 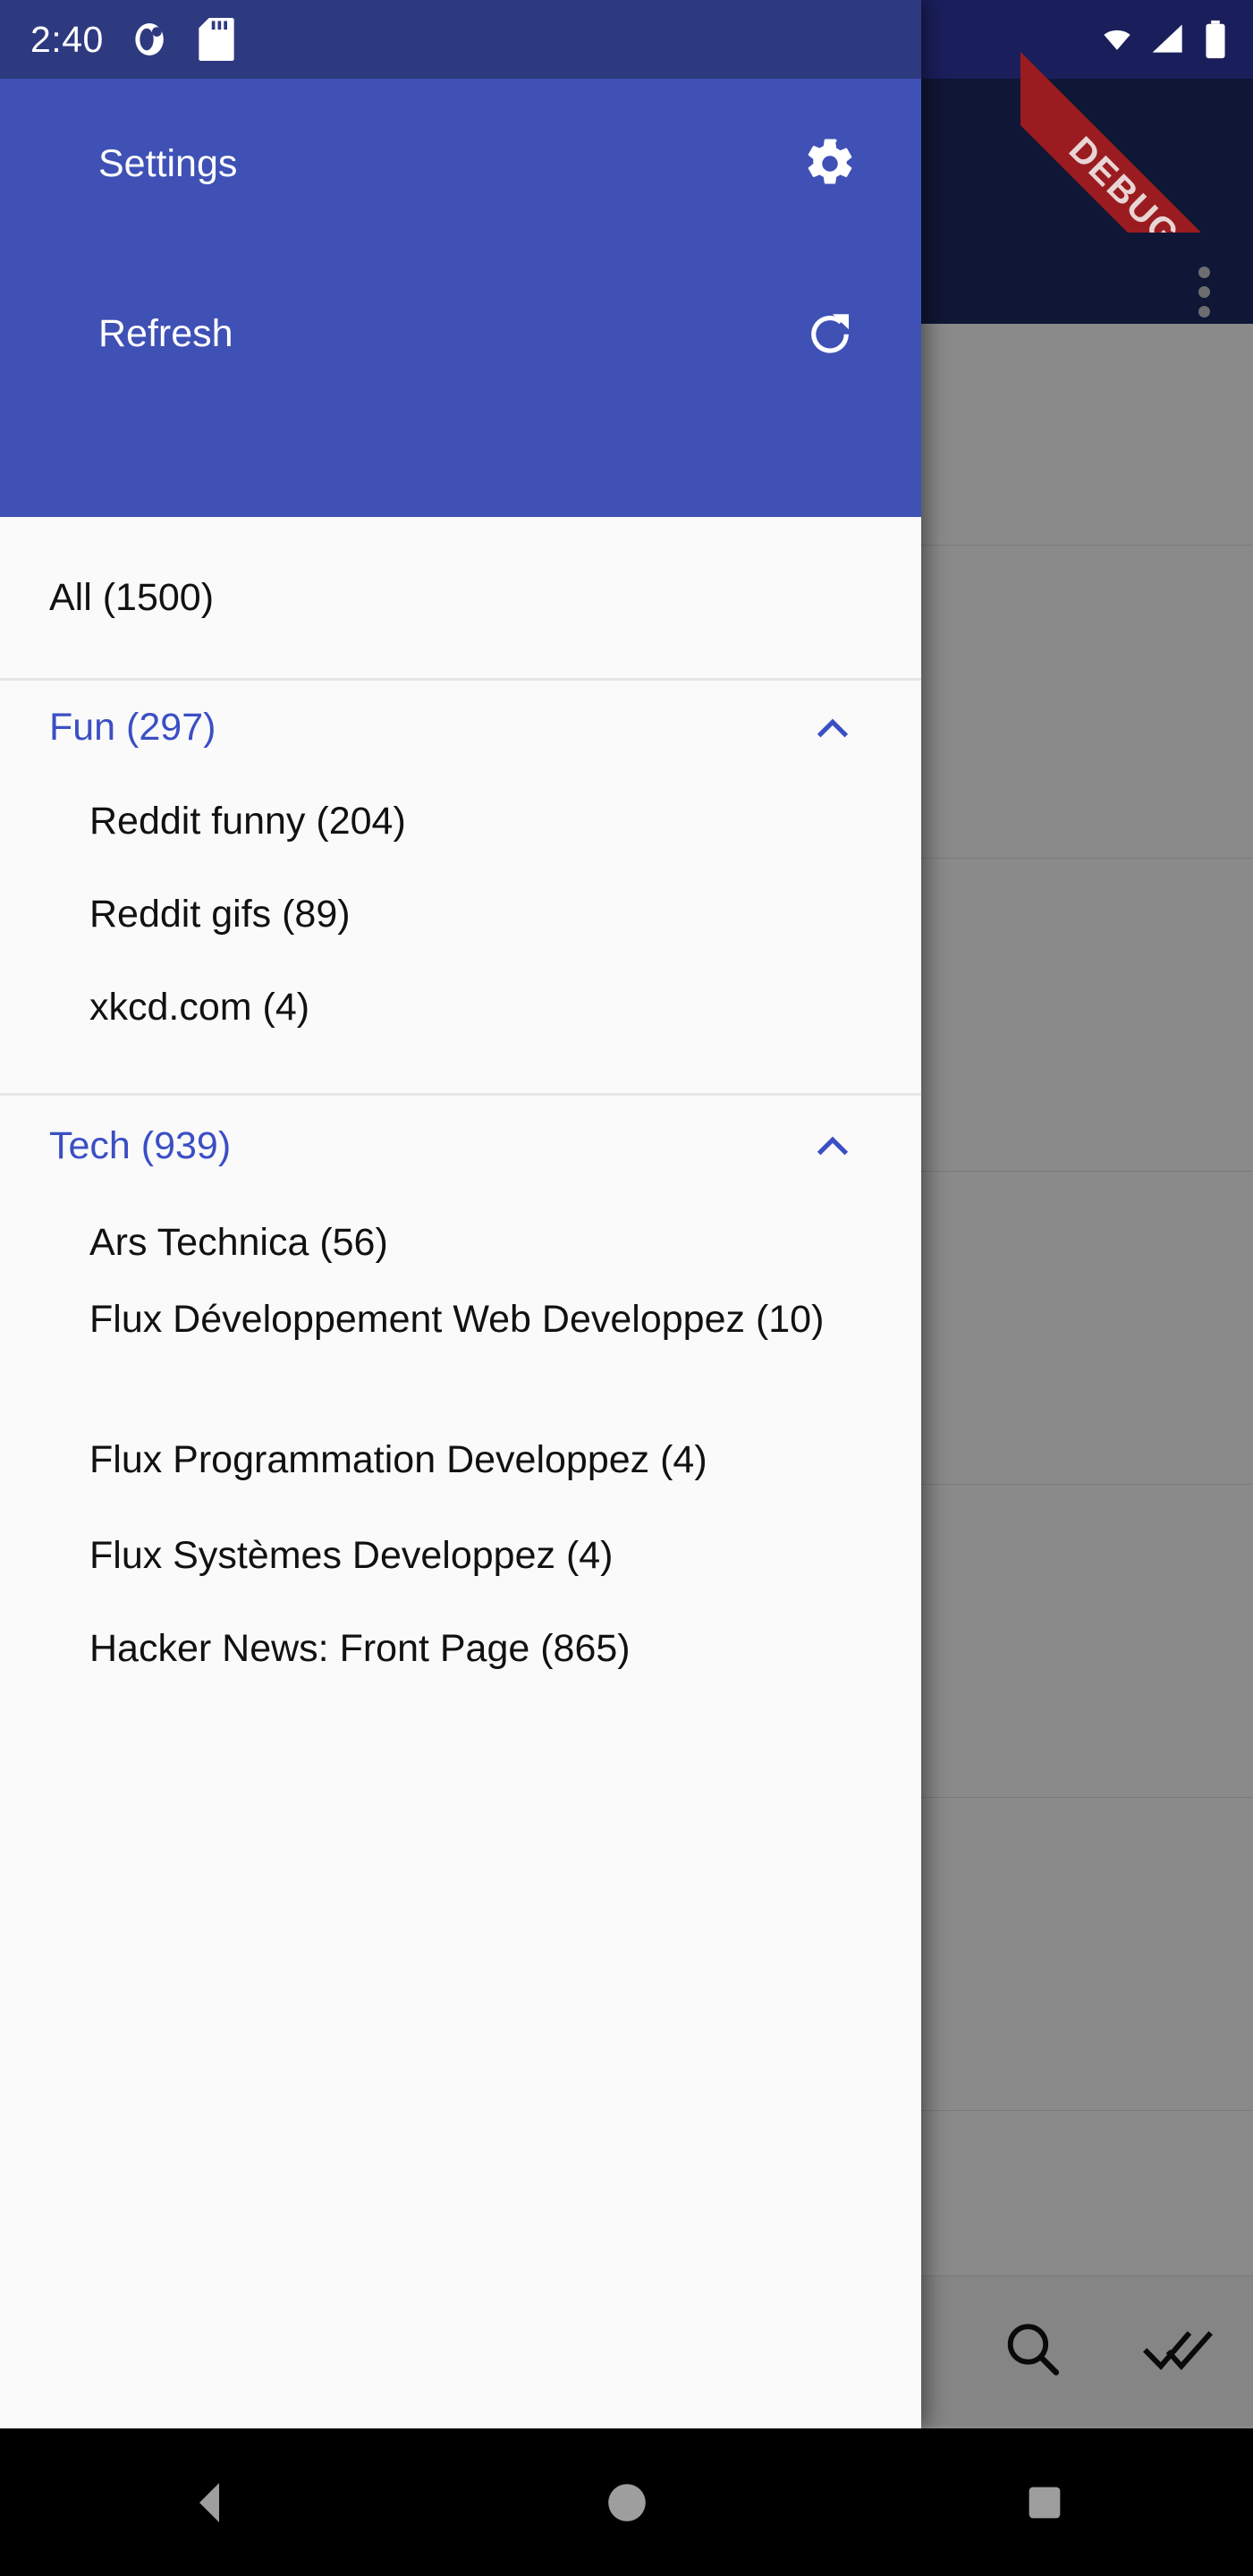 What do you see at coordinates (460, 1073) in the screenshot?
I see `drawer-spacer` at bounding box center [460, 1073].